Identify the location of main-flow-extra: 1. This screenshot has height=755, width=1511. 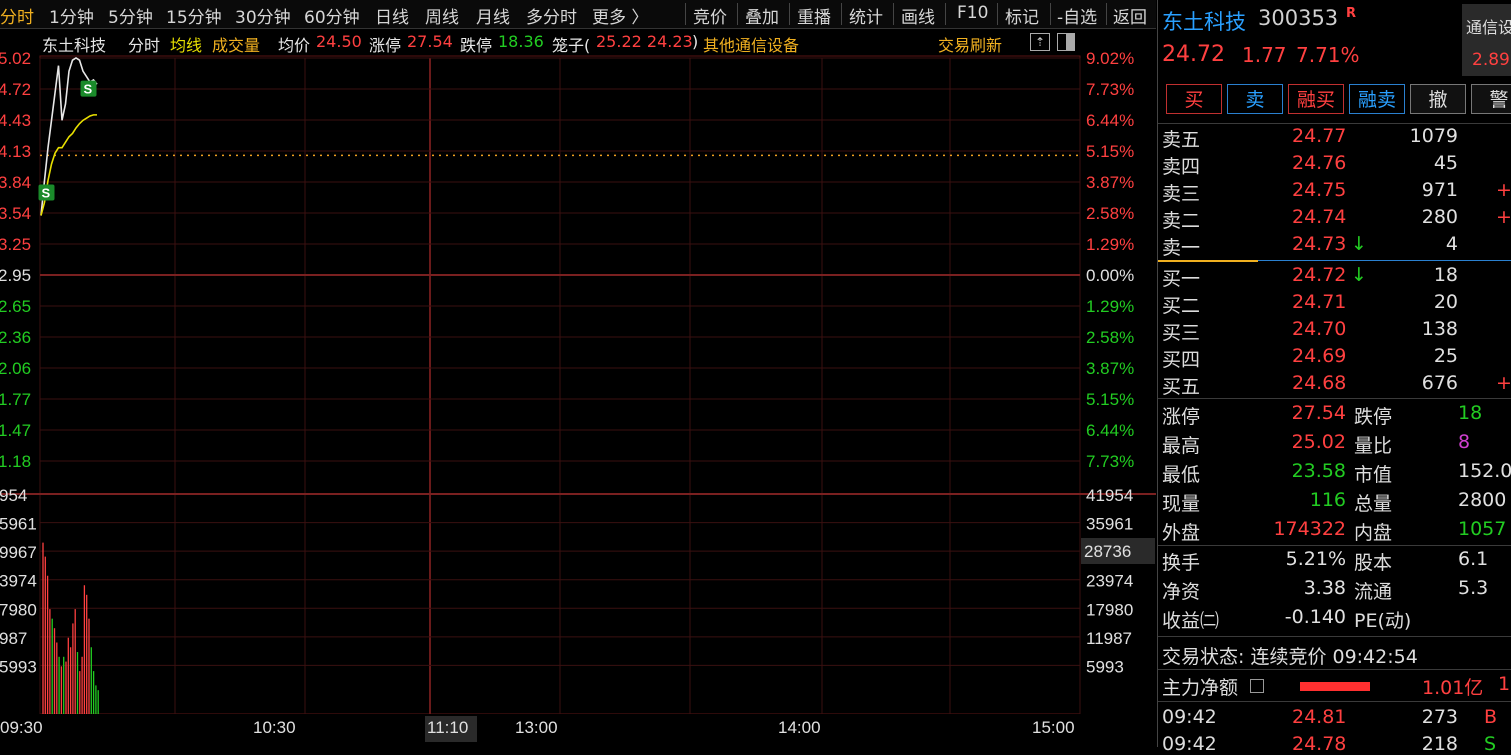
(1504, 684).